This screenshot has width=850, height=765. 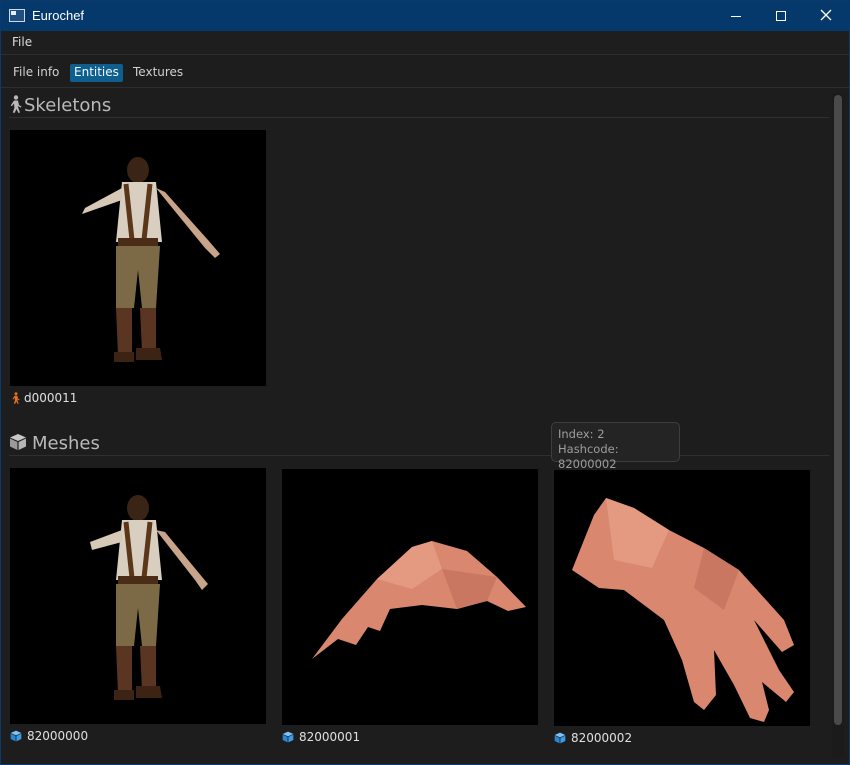 I want to click on meshes-title: Meshes, so click(x=66, y=443).